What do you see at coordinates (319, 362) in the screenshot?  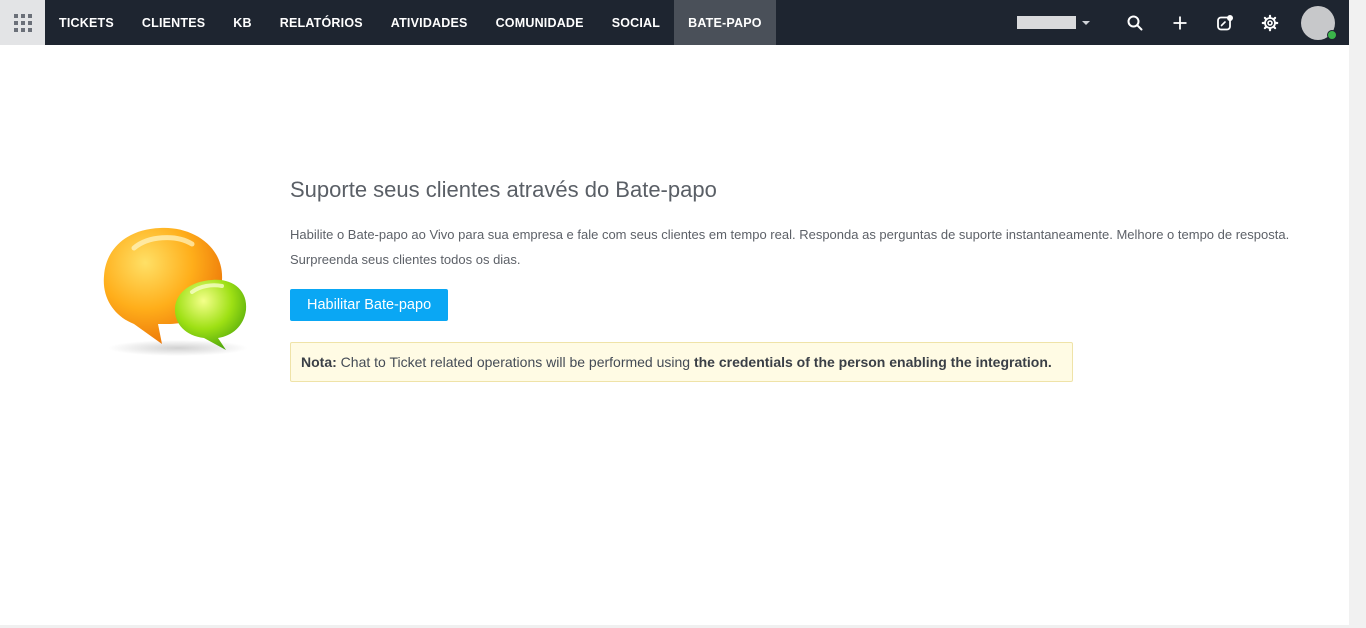 I see `note-label: Nota:` at bounding box center [319, 362].